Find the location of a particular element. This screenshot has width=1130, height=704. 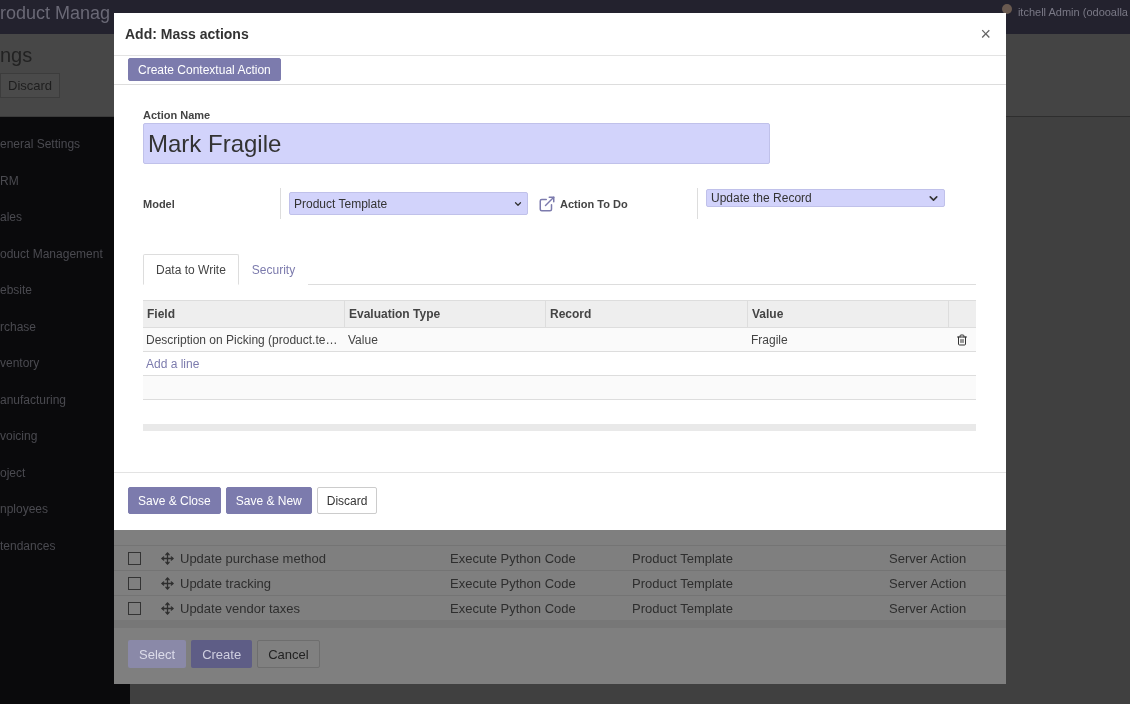

tab: Data to Write is located at coordinates (191, 269).